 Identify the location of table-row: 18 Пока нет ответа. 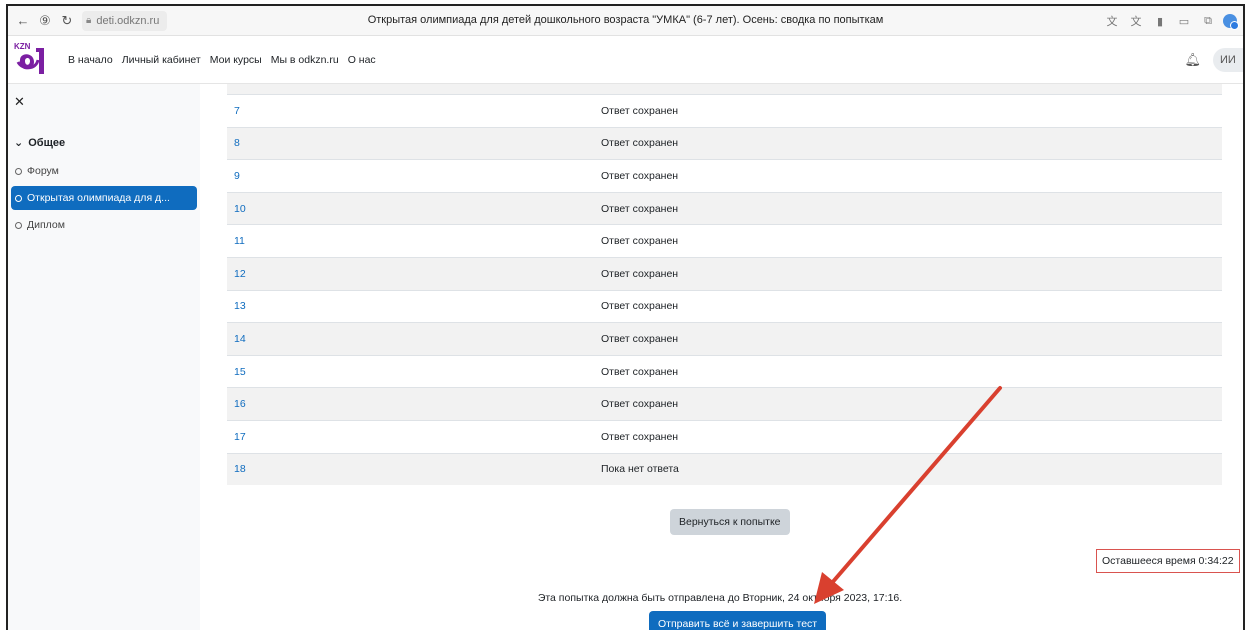
(724, 469).